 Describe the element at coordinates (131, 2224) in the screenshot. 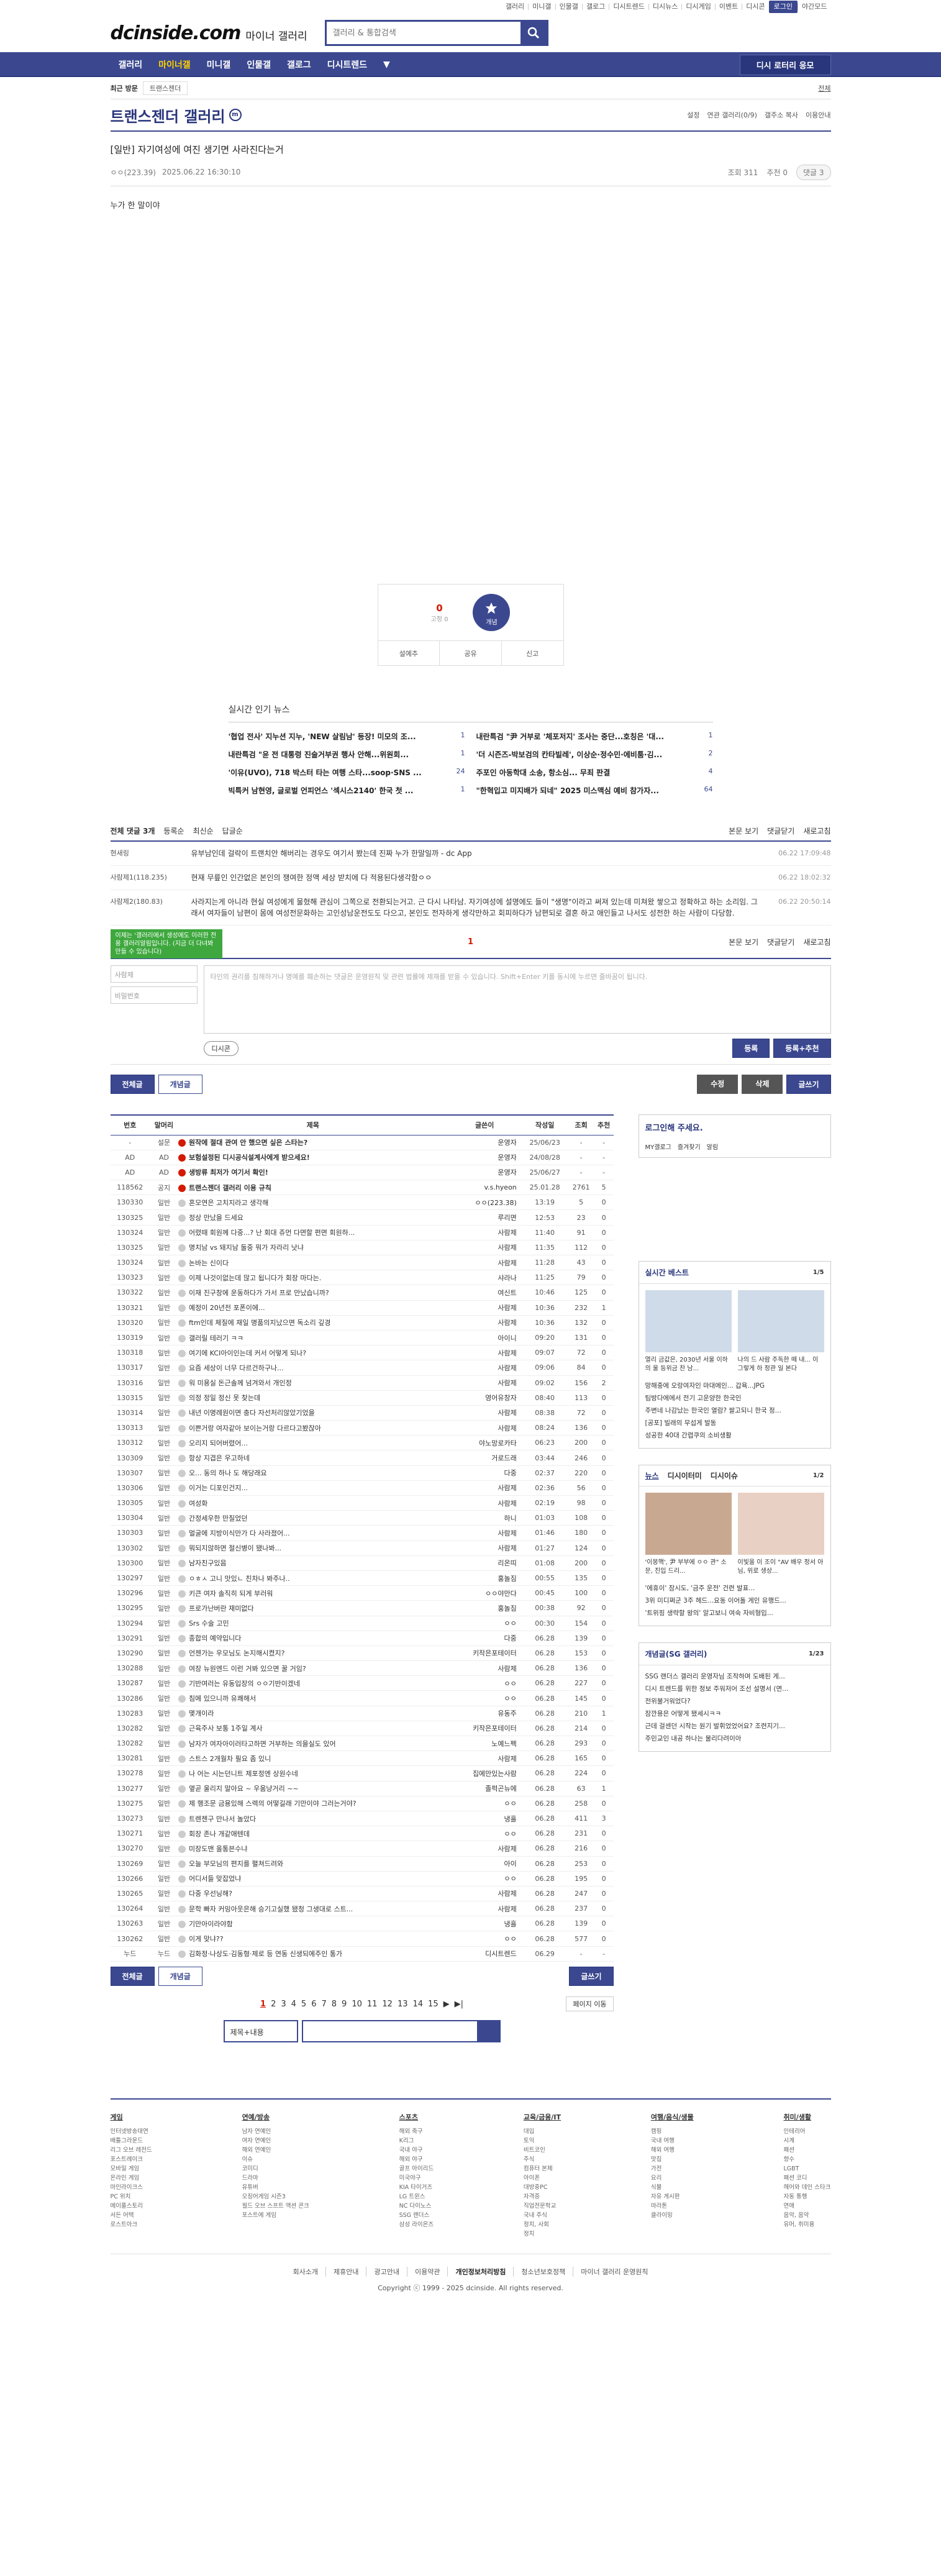

I see `footer-link: 로스트아크` at that location.